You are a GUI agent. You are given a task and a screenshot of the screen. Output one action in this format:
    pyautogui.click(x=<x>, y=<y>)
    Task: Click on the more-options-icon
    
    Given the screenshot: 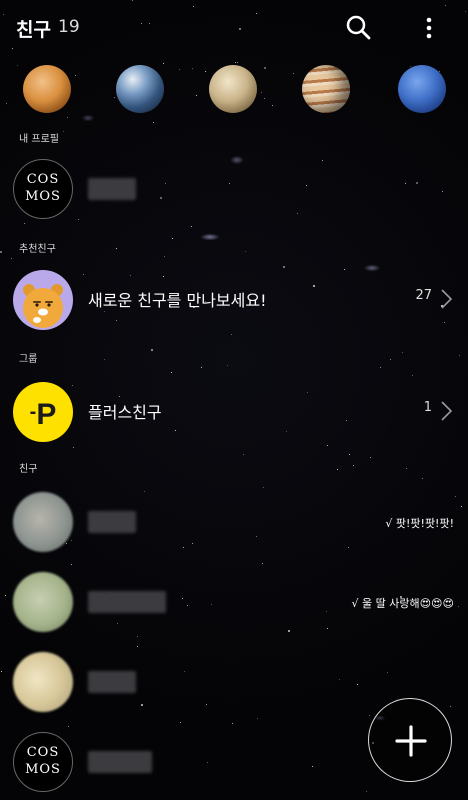 What is the action you would take?
    pyautogui.click(x=429, y=28)
    